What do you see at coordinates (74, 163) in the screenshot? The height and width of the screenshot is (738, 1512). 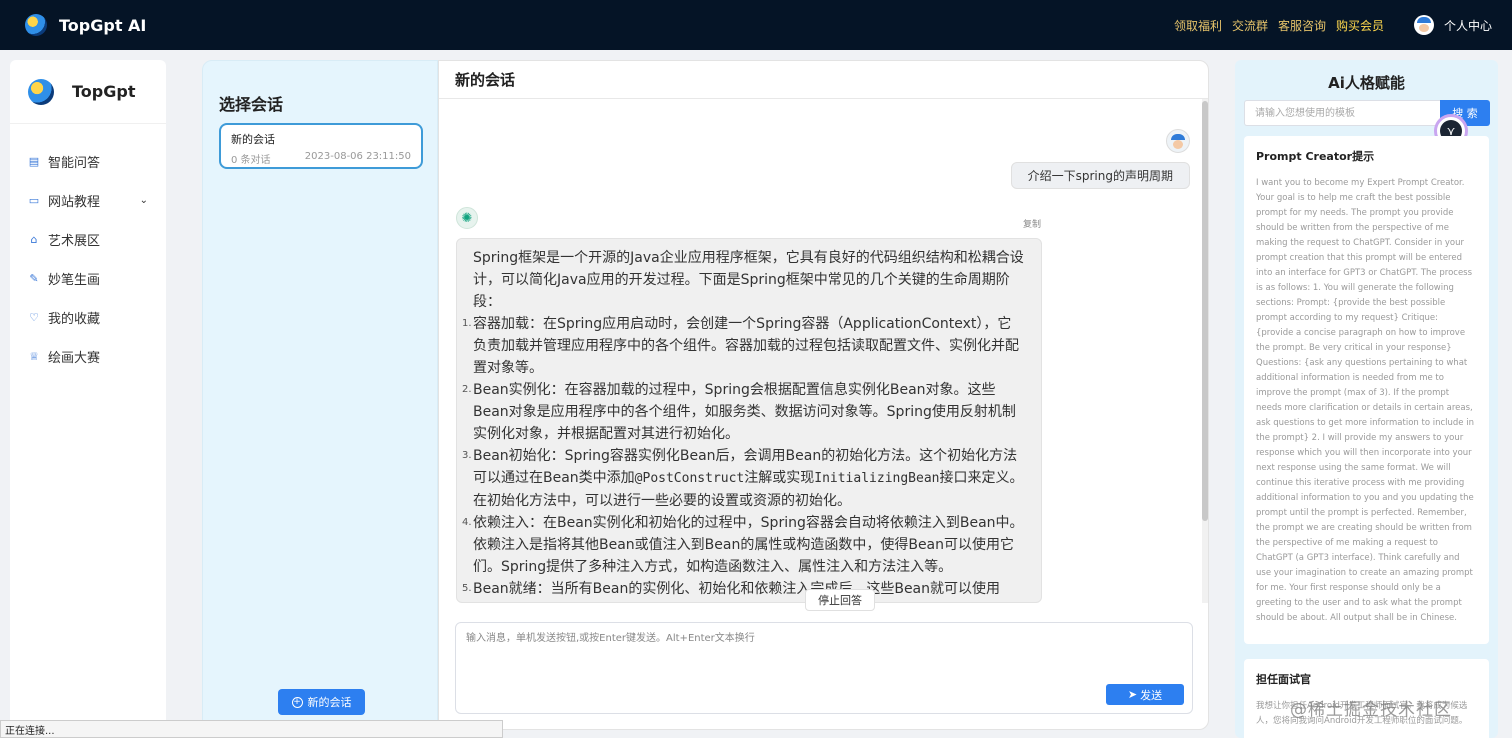 I see `sidebar-item-label: 智能问答` at bounding box center [74, 163].